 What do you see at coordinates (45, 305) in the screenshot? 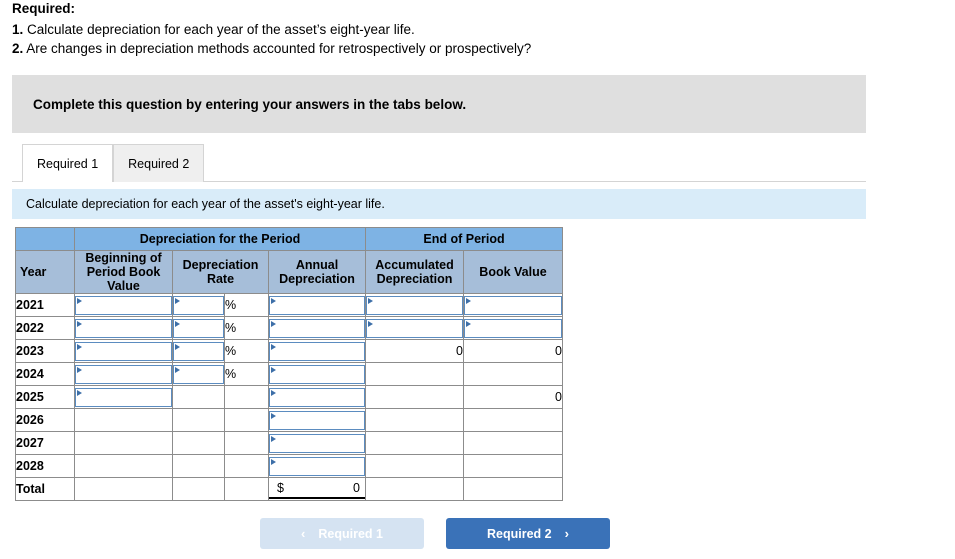
I see `row-year-2021: 2021` at bounding box center [45, 305].